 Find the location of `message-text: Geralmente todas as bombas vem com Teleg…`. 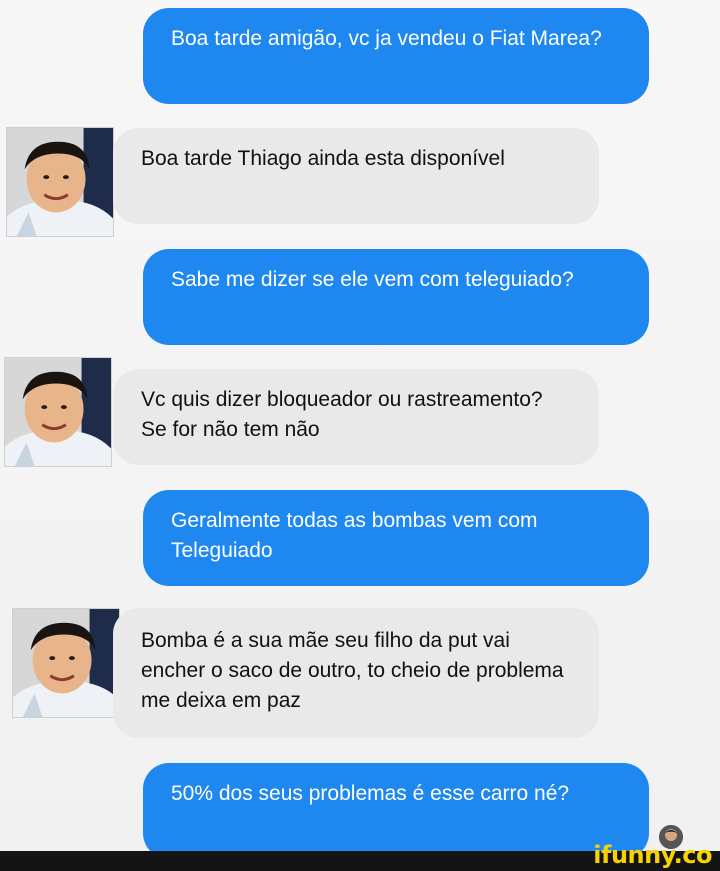

message-text: Geralmente todas as bombas vem com Teleg… is located at coordinates (354, 535).